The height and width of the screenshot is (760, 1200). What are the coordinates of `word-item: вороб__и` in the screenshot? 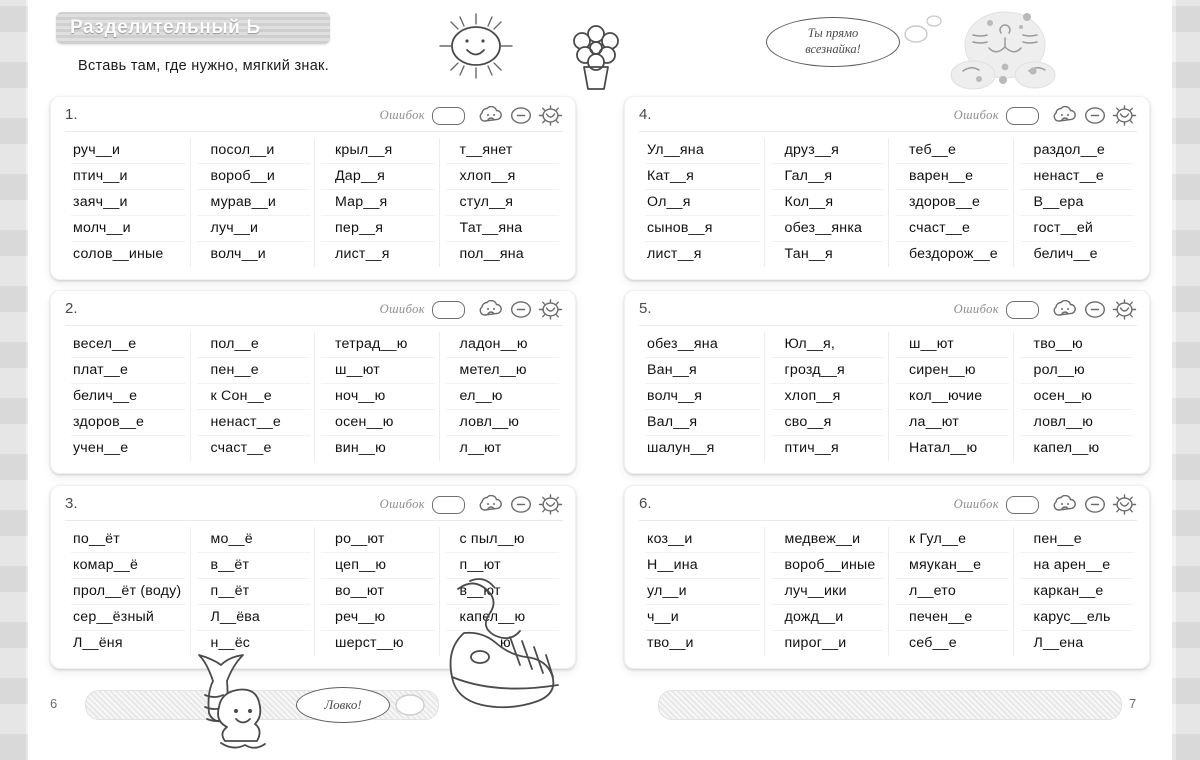 It's located at (253, 177).